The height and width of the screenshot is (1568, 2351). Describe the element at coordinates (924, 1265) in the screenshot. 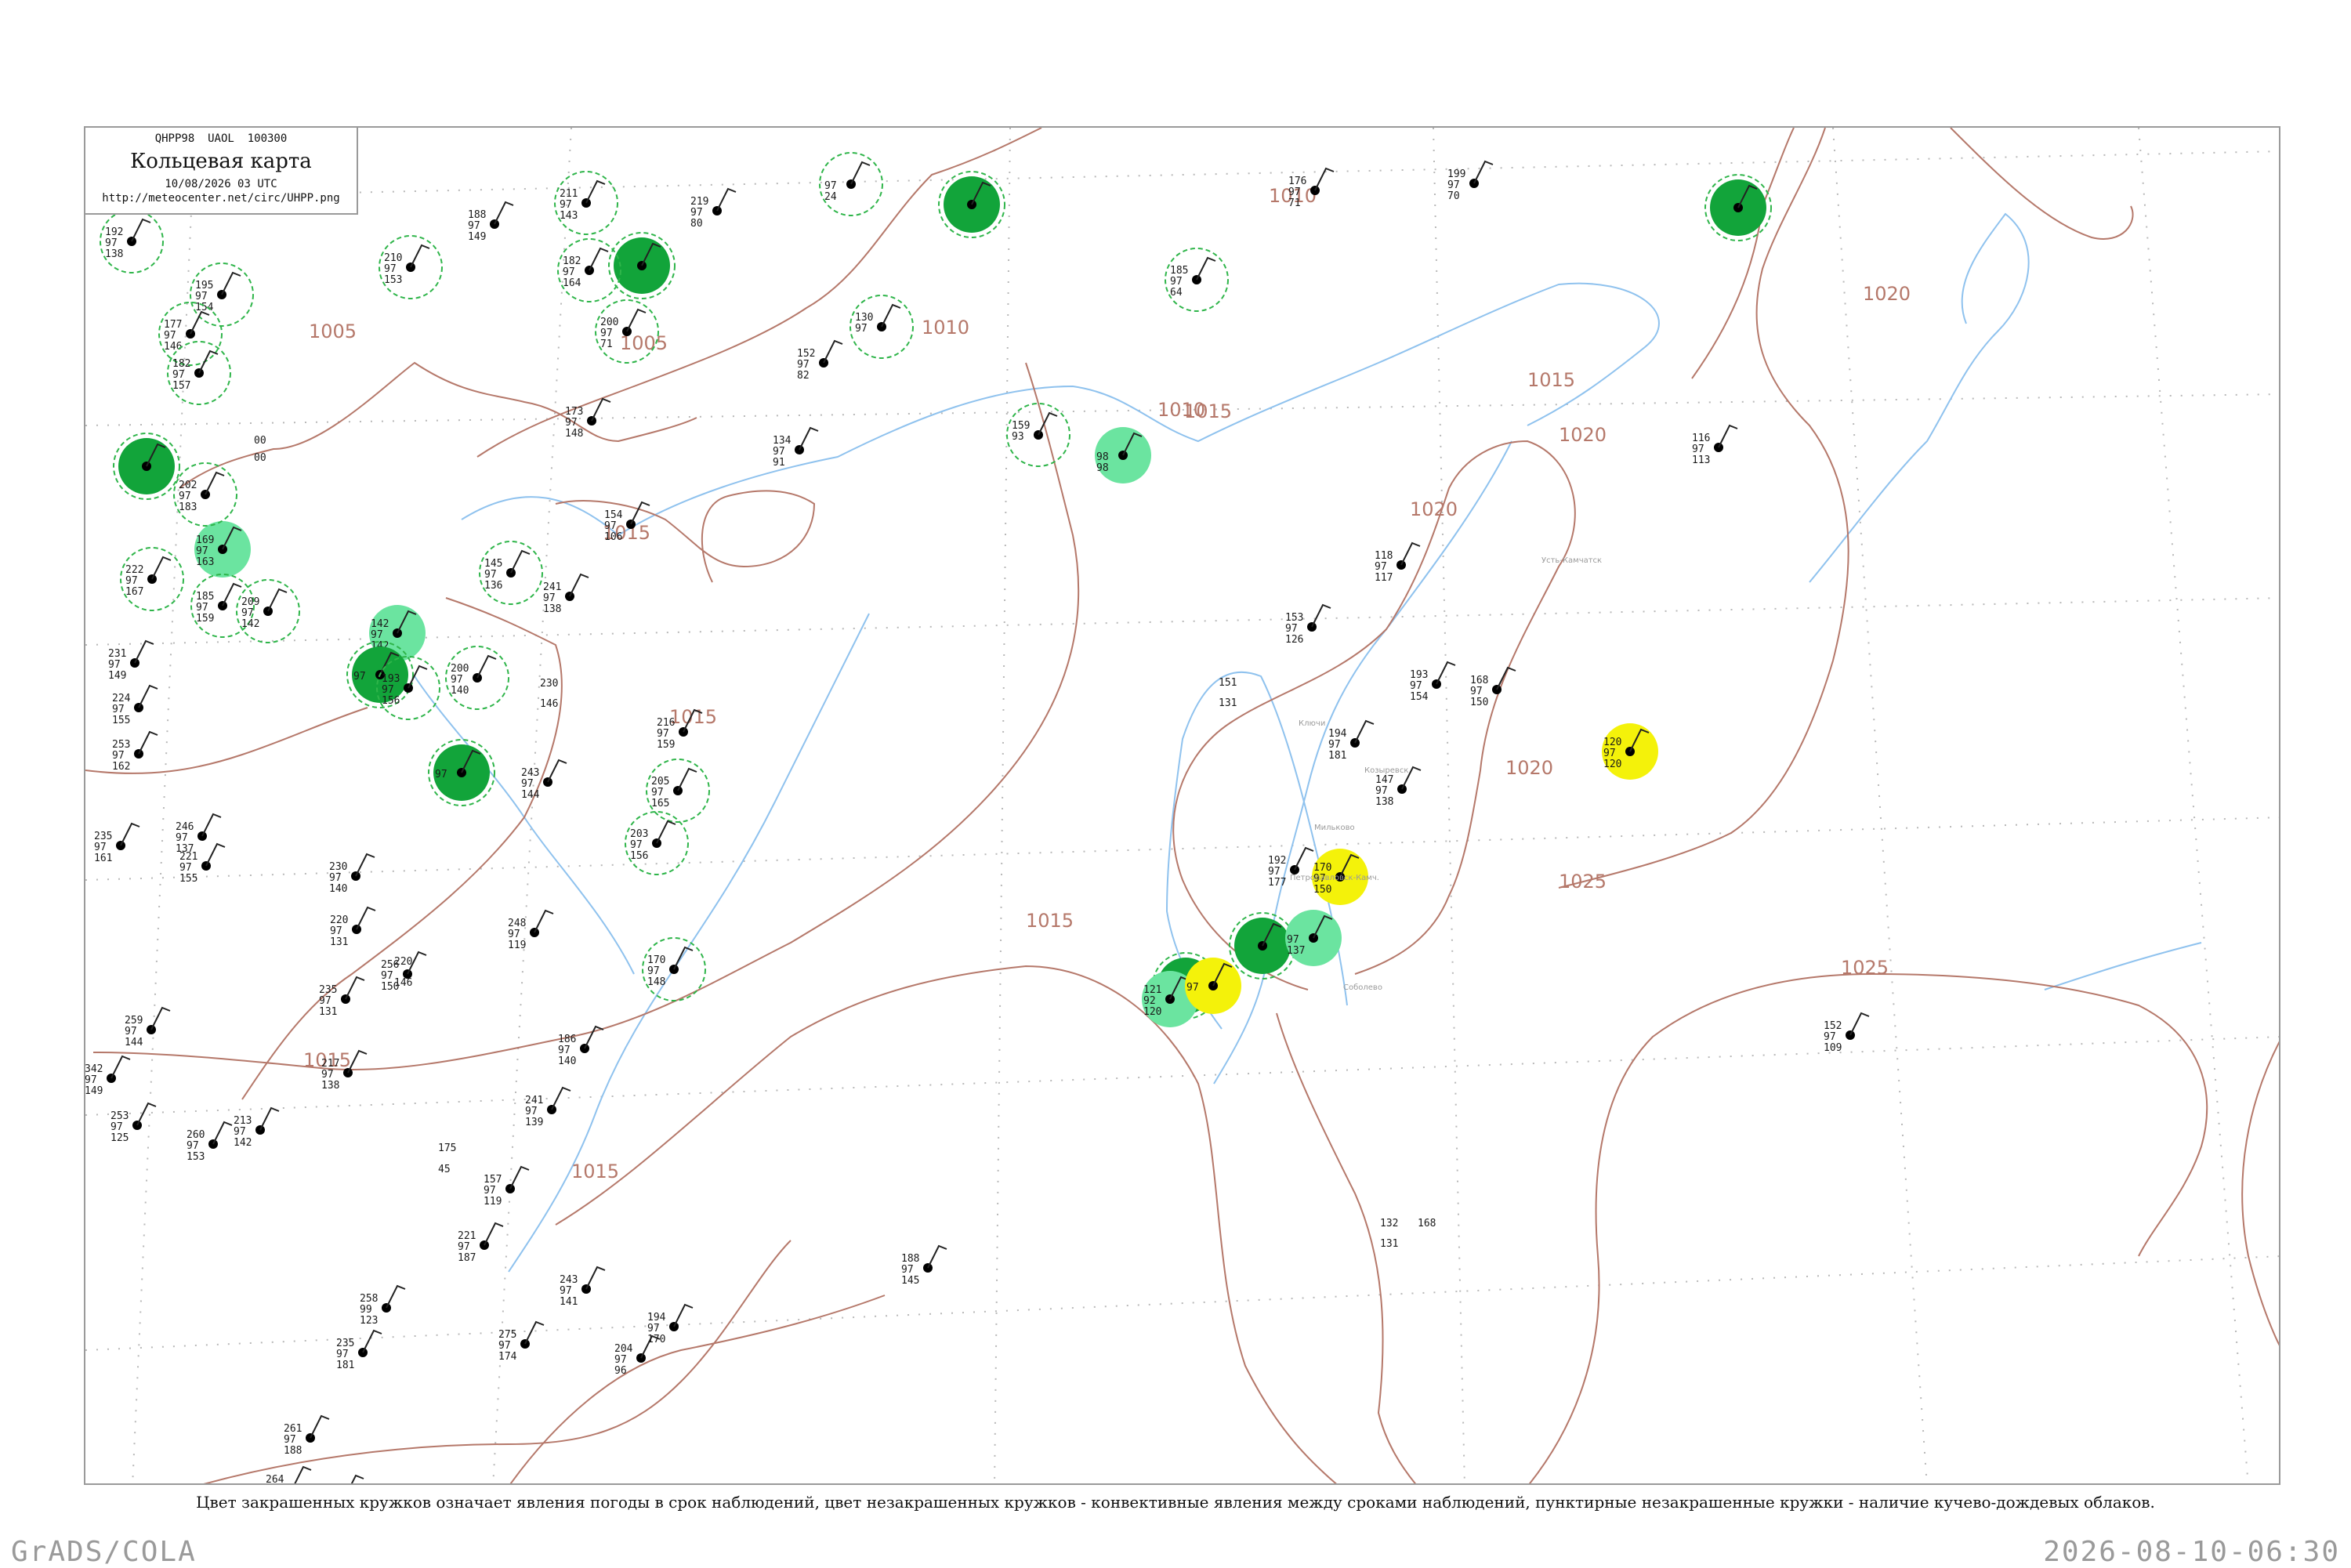

I see `station-plain: 18897145` at that location.